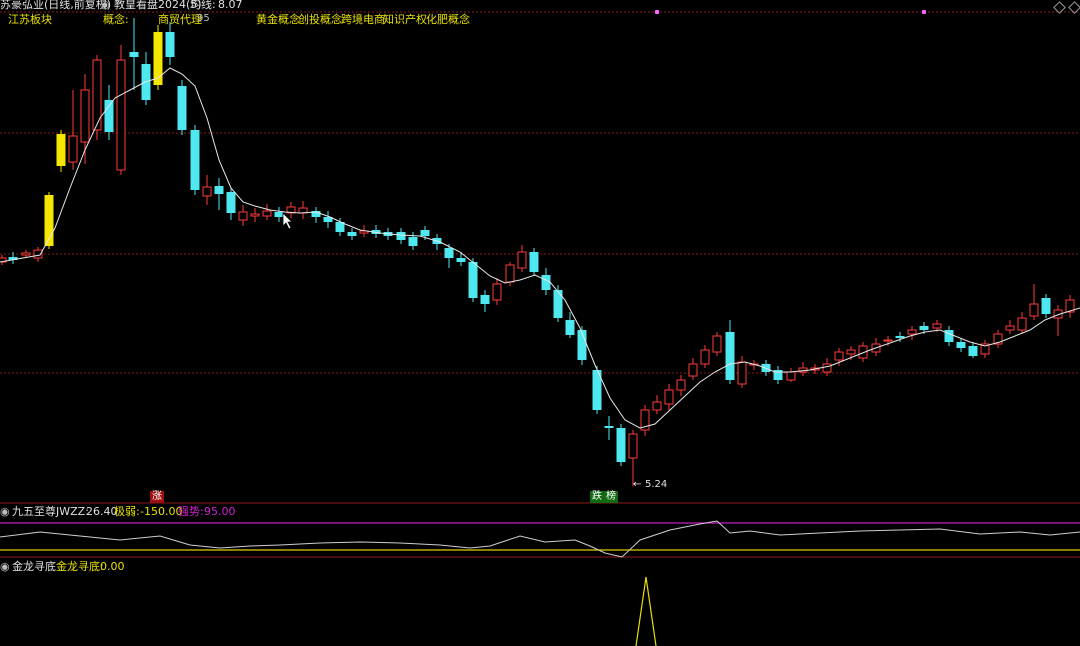  I want to click on panel3-settings-icon: ◉, so click(5, 566).